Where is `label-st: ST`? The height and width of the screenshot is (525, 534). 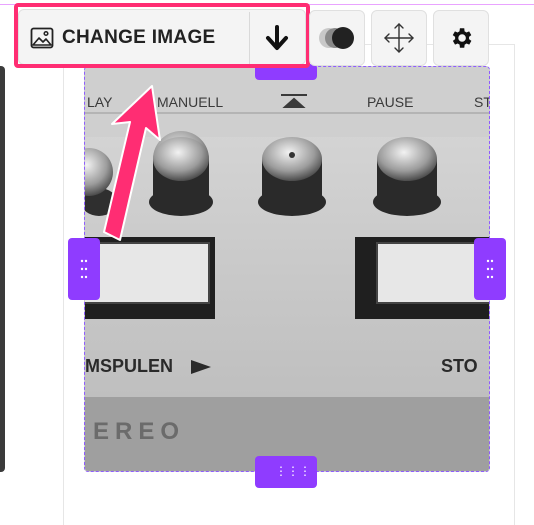
label-st: ST is located at coordinates (482, 102).